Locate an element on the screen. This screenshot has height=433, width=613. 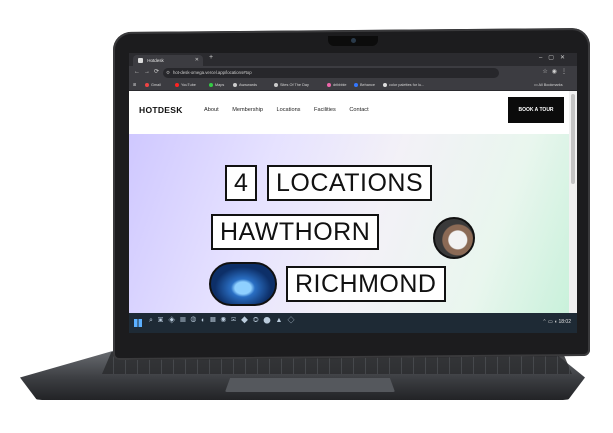
taskbar-app-icons: ⌕▣◈▤◍◐▦◉✉◆◎⬤▲◇ is located at coordinates (224, 321).